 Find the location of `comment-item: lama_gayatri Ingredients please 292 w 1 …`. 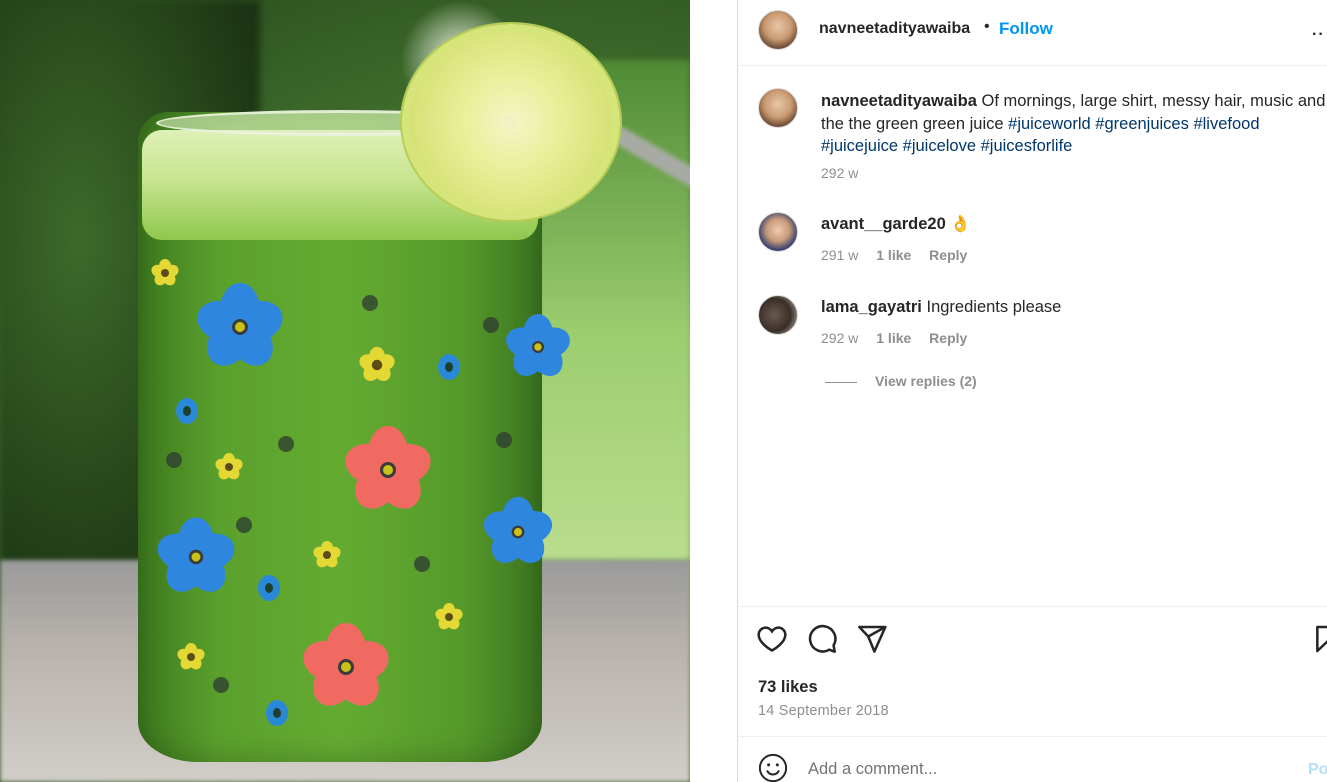

comment-item: lama_gayatri Ingredients please 292 w 1 … is located at coordinates (1032, 330).